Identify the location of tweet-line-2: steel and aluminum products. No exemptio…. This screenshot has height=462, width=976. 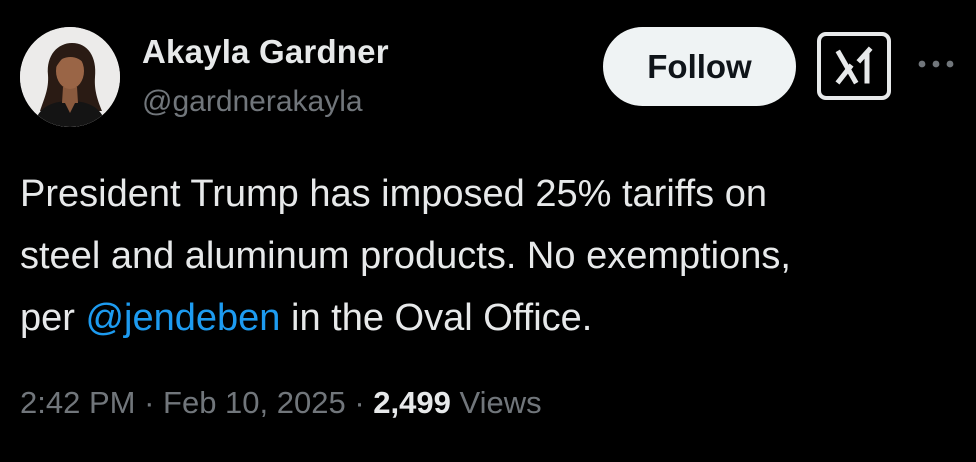
(405, 256).